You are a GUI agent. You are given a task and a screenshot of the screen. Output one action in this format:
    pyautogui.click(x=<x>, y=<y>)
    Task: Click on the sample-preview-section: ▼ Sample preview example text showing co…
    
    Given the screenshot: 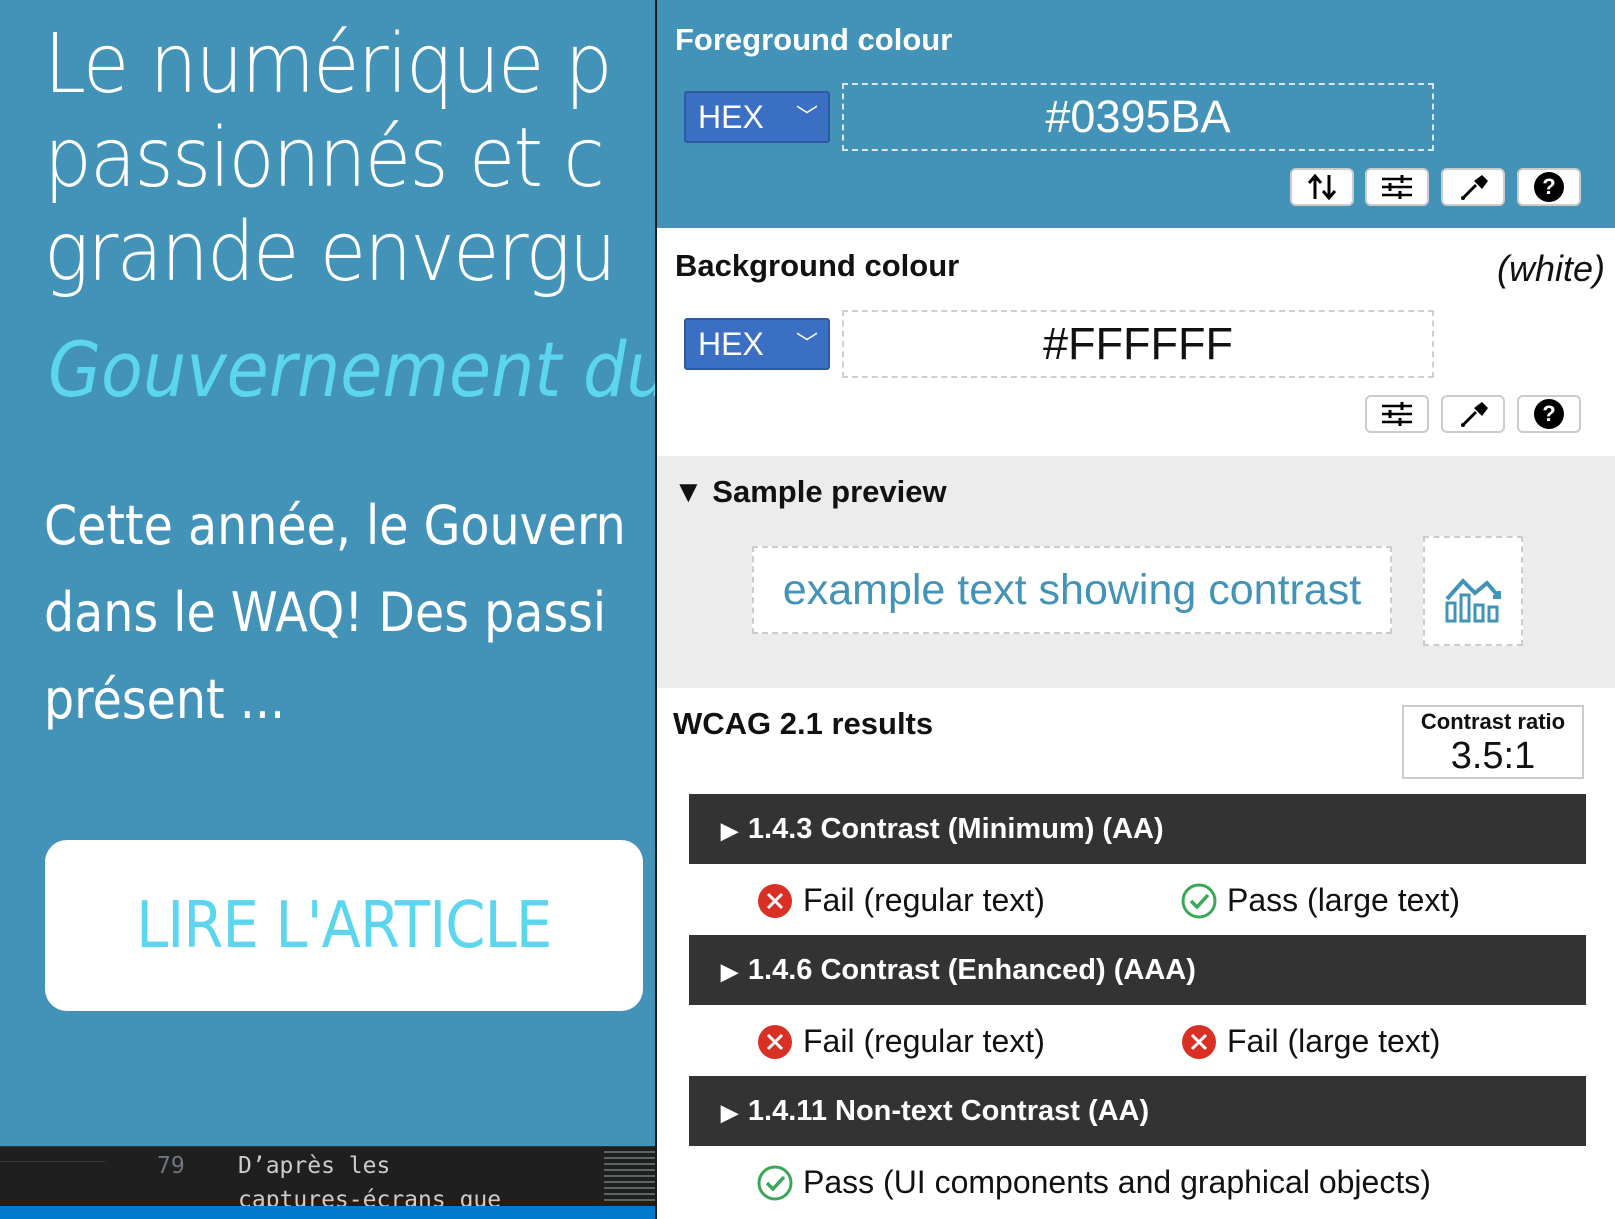 What is the action you would take?
    pyautogui.click(x=1136, y=572)
    